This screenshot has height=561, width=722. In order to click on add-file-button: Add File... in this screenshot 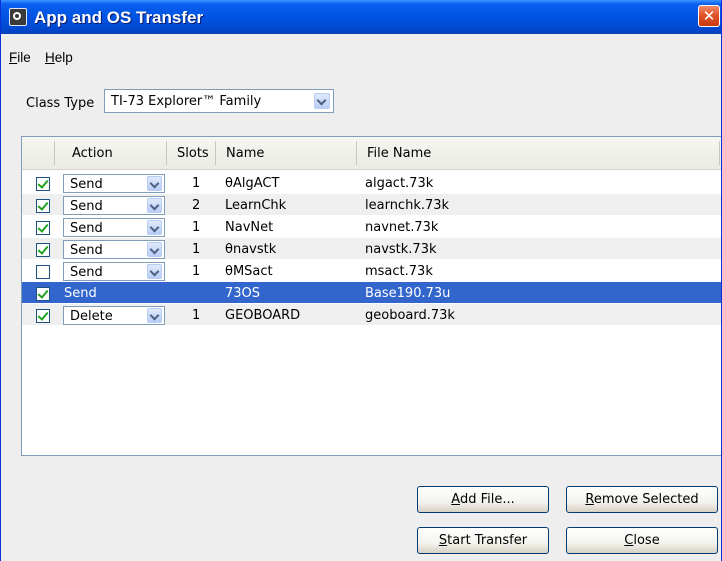, I will do `click(483, 499)`.